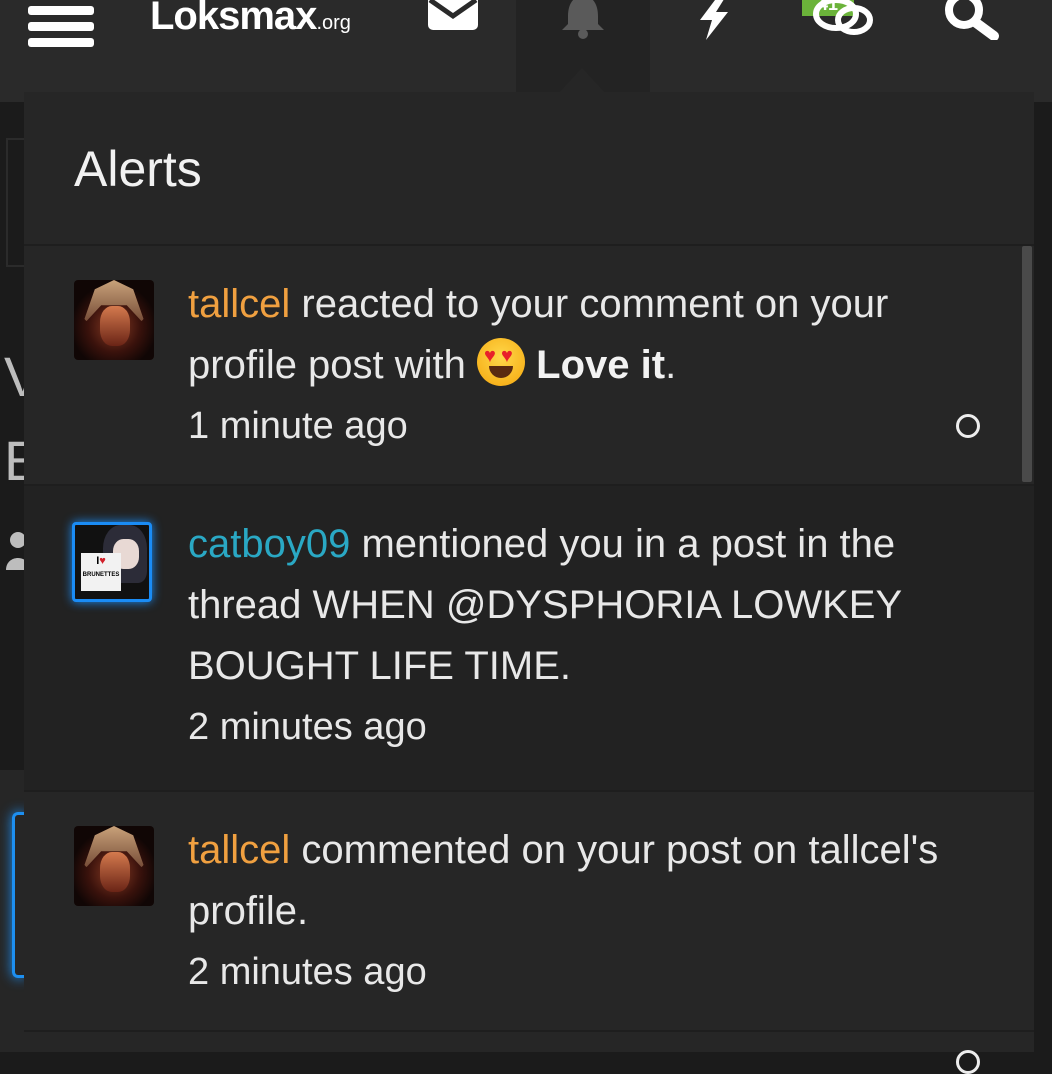 The height and width of the screenshot is (1074, 1052). I want to click on search-icon, so click(972, 20).